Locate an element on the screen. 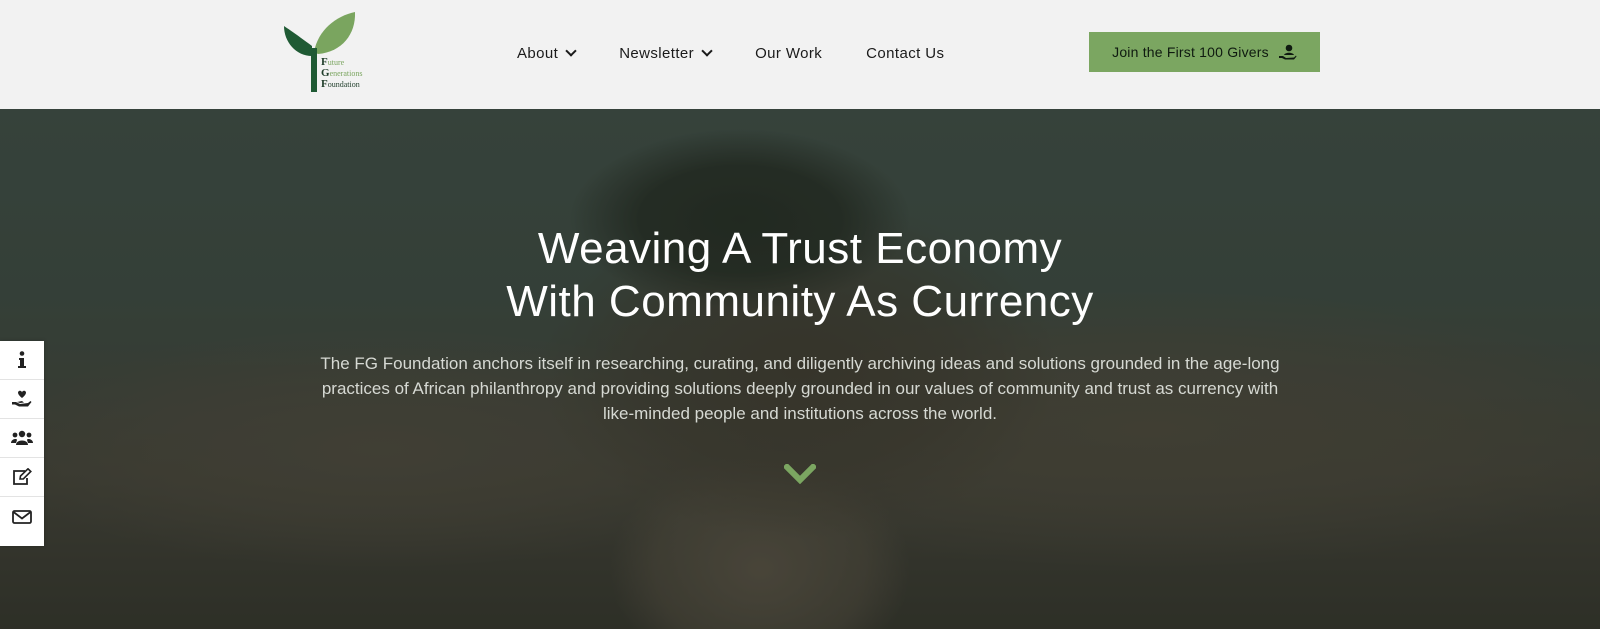 This screenshot has width=1600, height=629. cta-label: Join the First 100 Givers is located at coordinates (1190, 52).